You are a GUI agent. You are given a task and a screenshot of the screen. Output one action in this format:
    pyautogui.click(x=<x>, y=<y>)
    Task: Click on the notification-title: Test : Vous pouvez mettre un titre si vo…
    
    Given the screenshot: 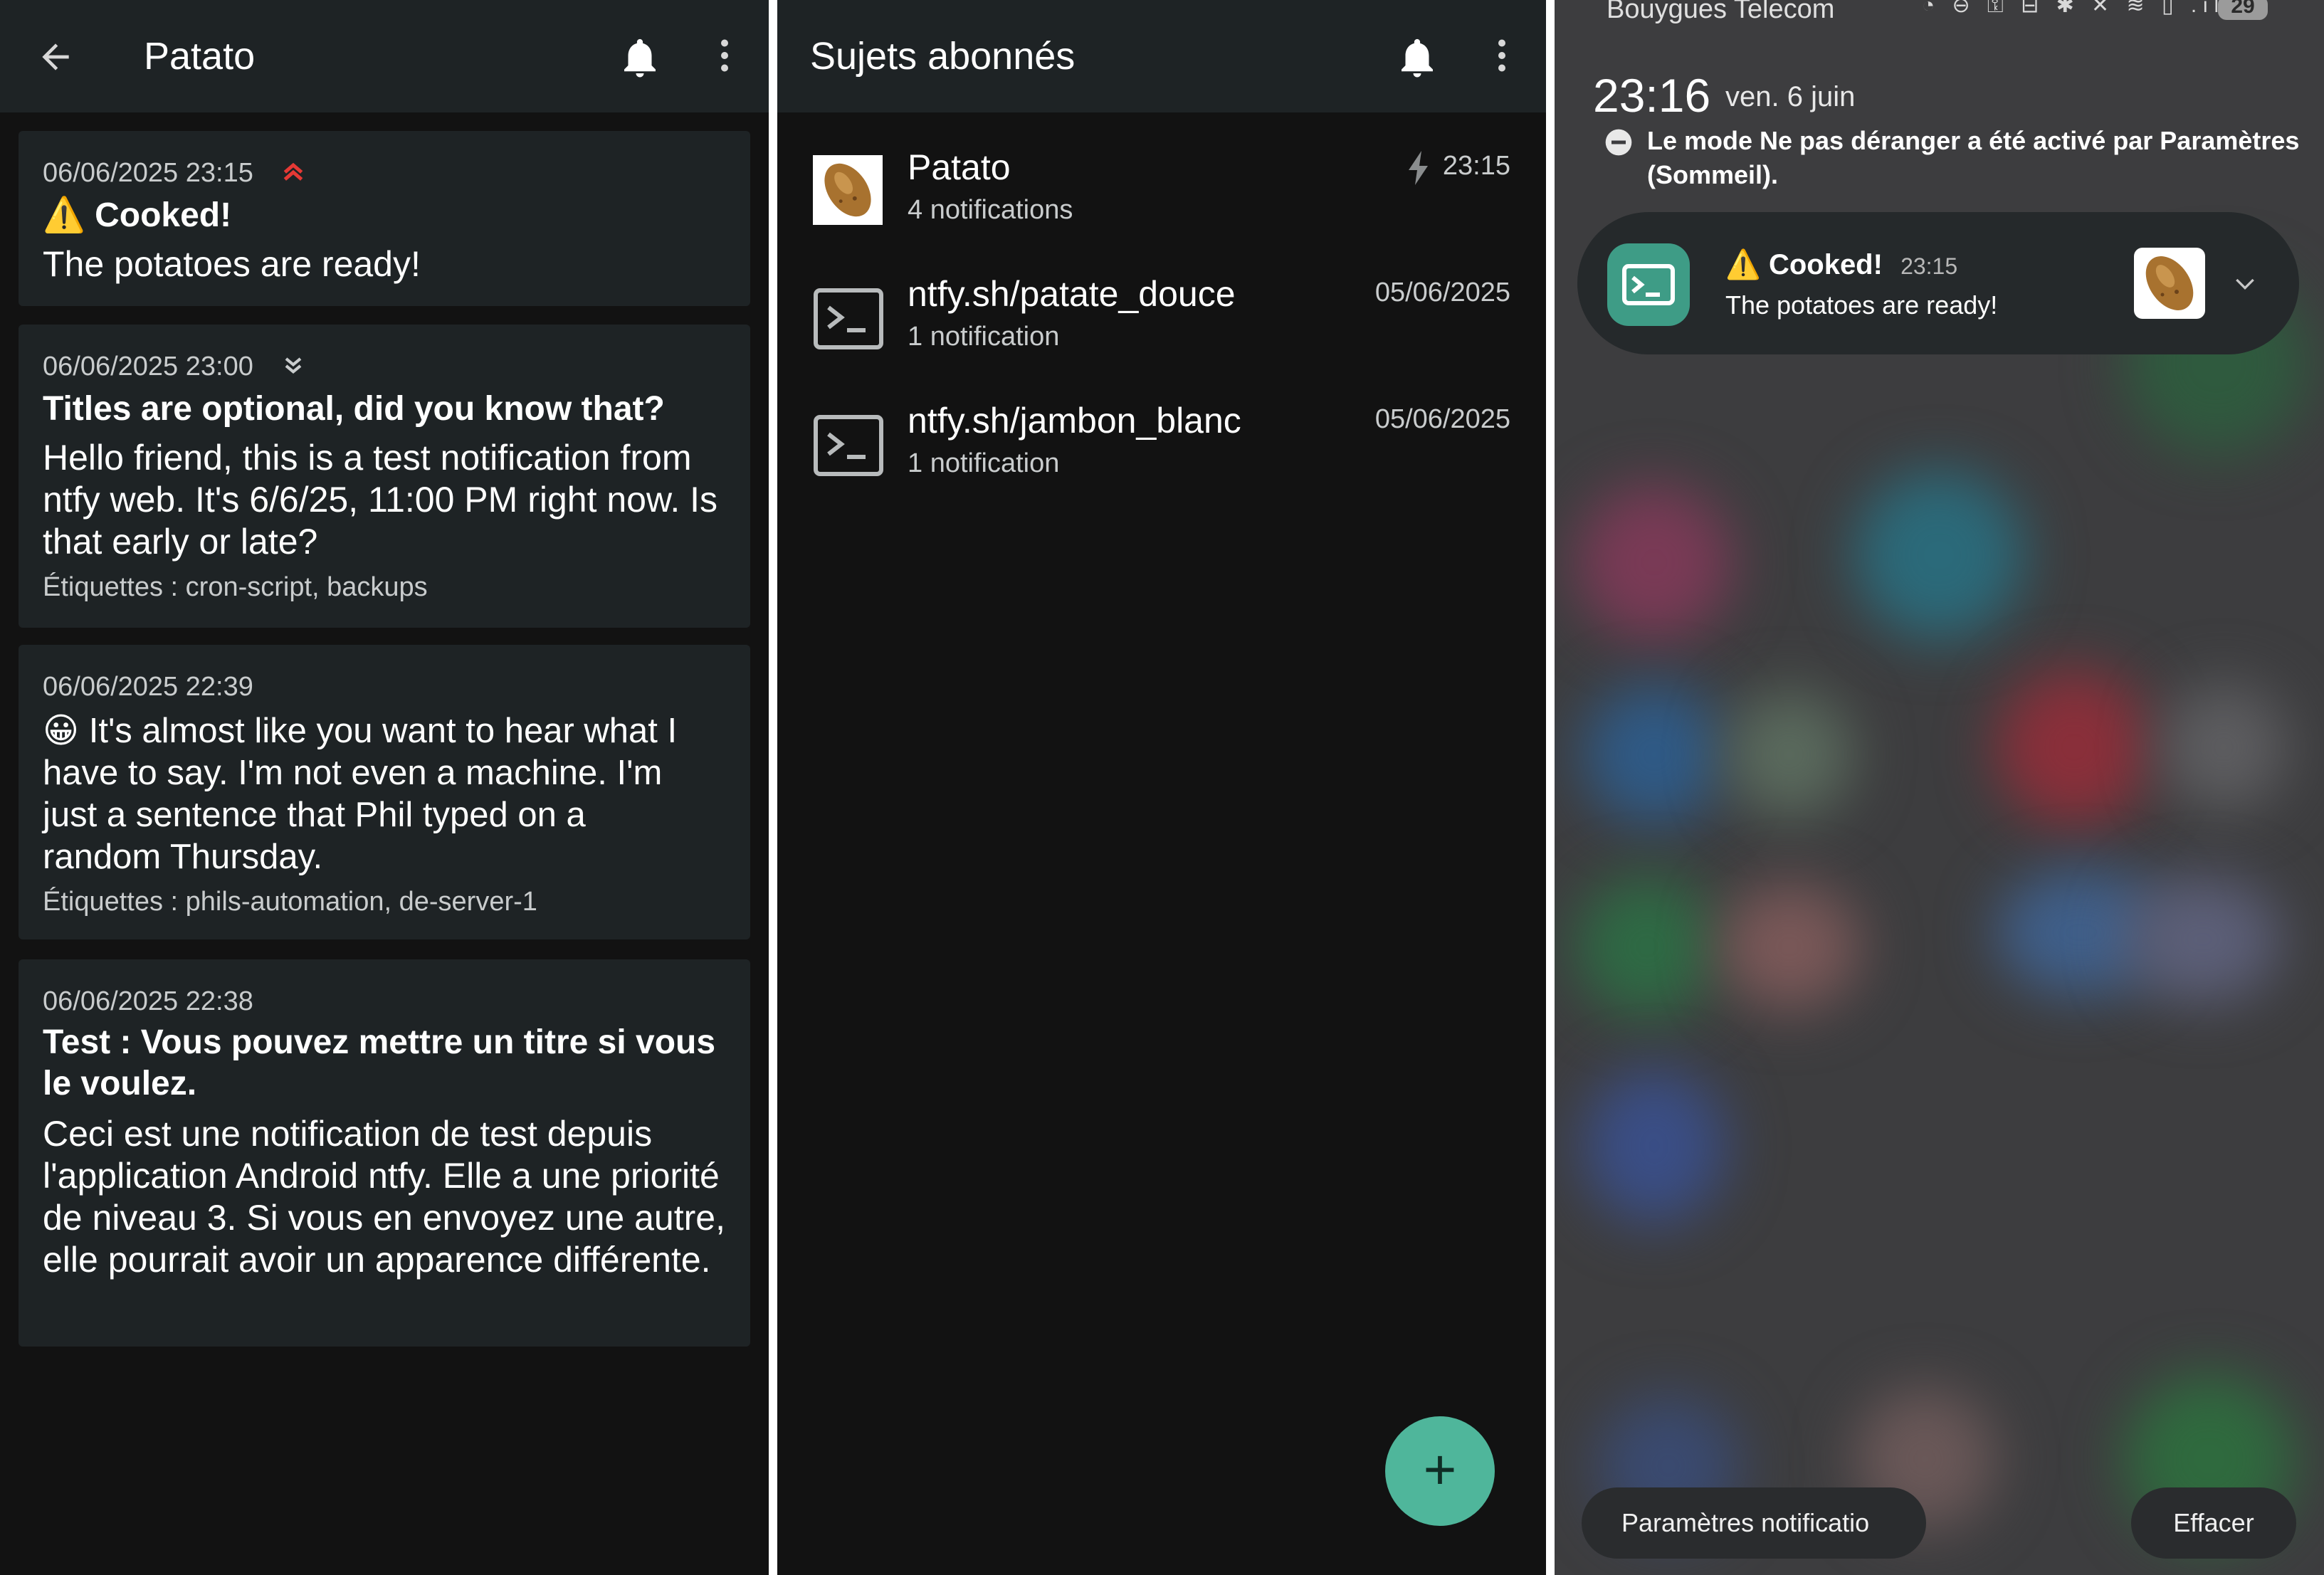 What is the action you would take?
    pyautogui.click(x=379, y=1063)
    